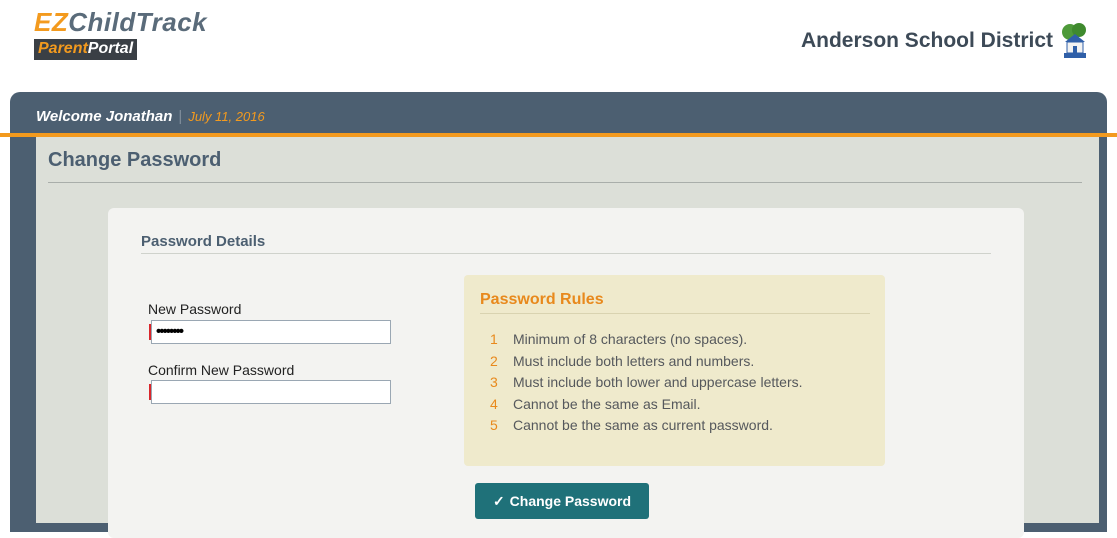 This screenshot has width=1117, height=538. What do you see at coordinates (110, 48) in the screenshot?
I see `logo-portal: Portal` at bounding box center [110, 48].